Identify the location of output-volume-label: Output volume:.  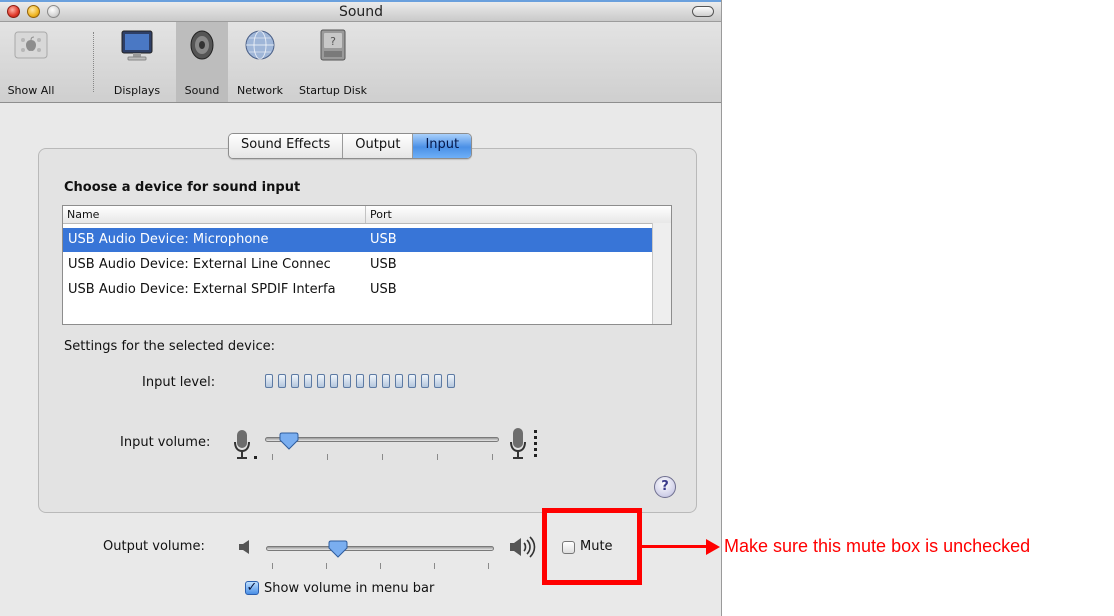
(154, 546).